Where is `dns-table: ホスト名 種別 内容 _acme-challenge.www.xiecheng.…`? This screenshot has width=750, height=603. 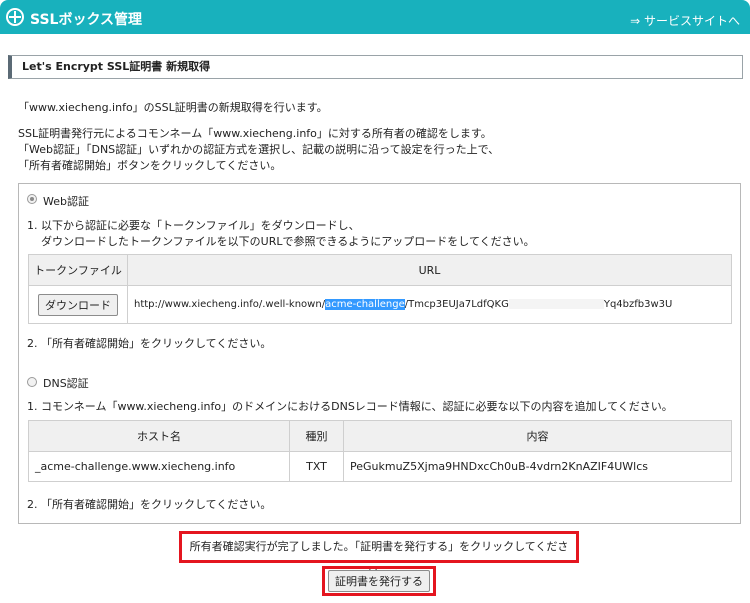 dns-table: ホスト名 種別 内容 _acme-challenge.www.xiecheng.… is located at coordinates (380, 451).